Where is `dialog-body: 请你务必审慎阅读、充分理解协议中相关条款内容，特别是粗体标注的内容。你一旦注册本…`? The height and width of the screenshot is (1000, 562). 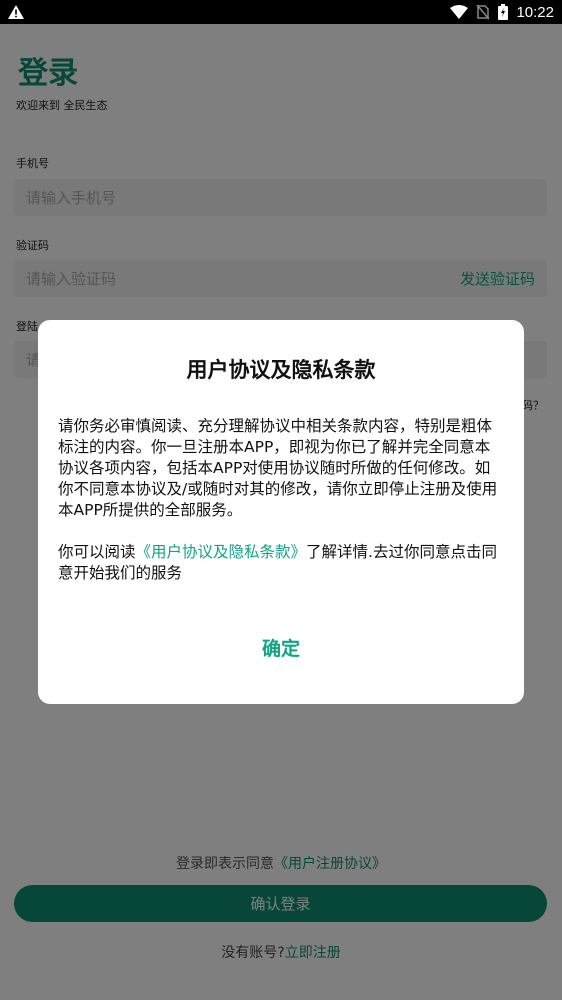
dialog-body: 请你务必审慎阅读、充分理解协议中相关条款内容，特别是粗体标注的内容。你一旦注册本… is located at coordinates (281, 510).